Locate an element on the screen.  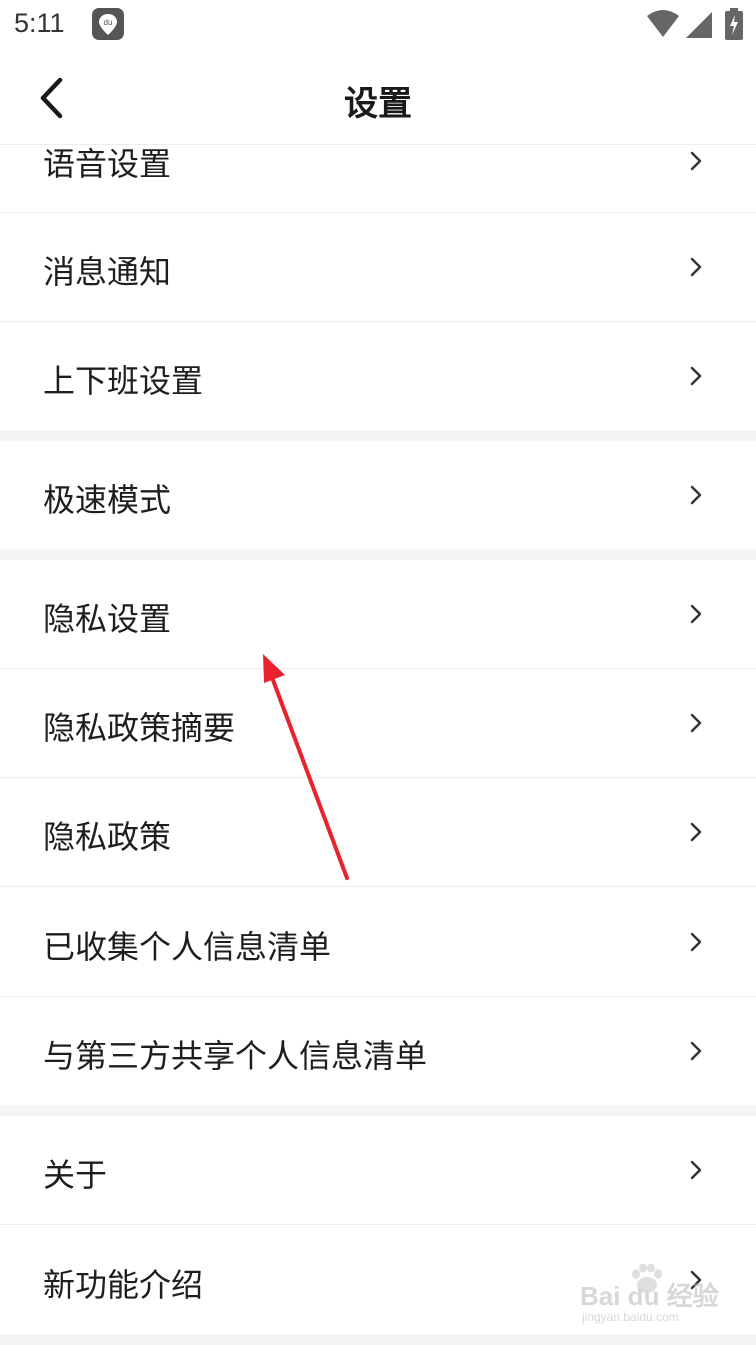
page-title: 设置 is located at coordinates (378, 104).